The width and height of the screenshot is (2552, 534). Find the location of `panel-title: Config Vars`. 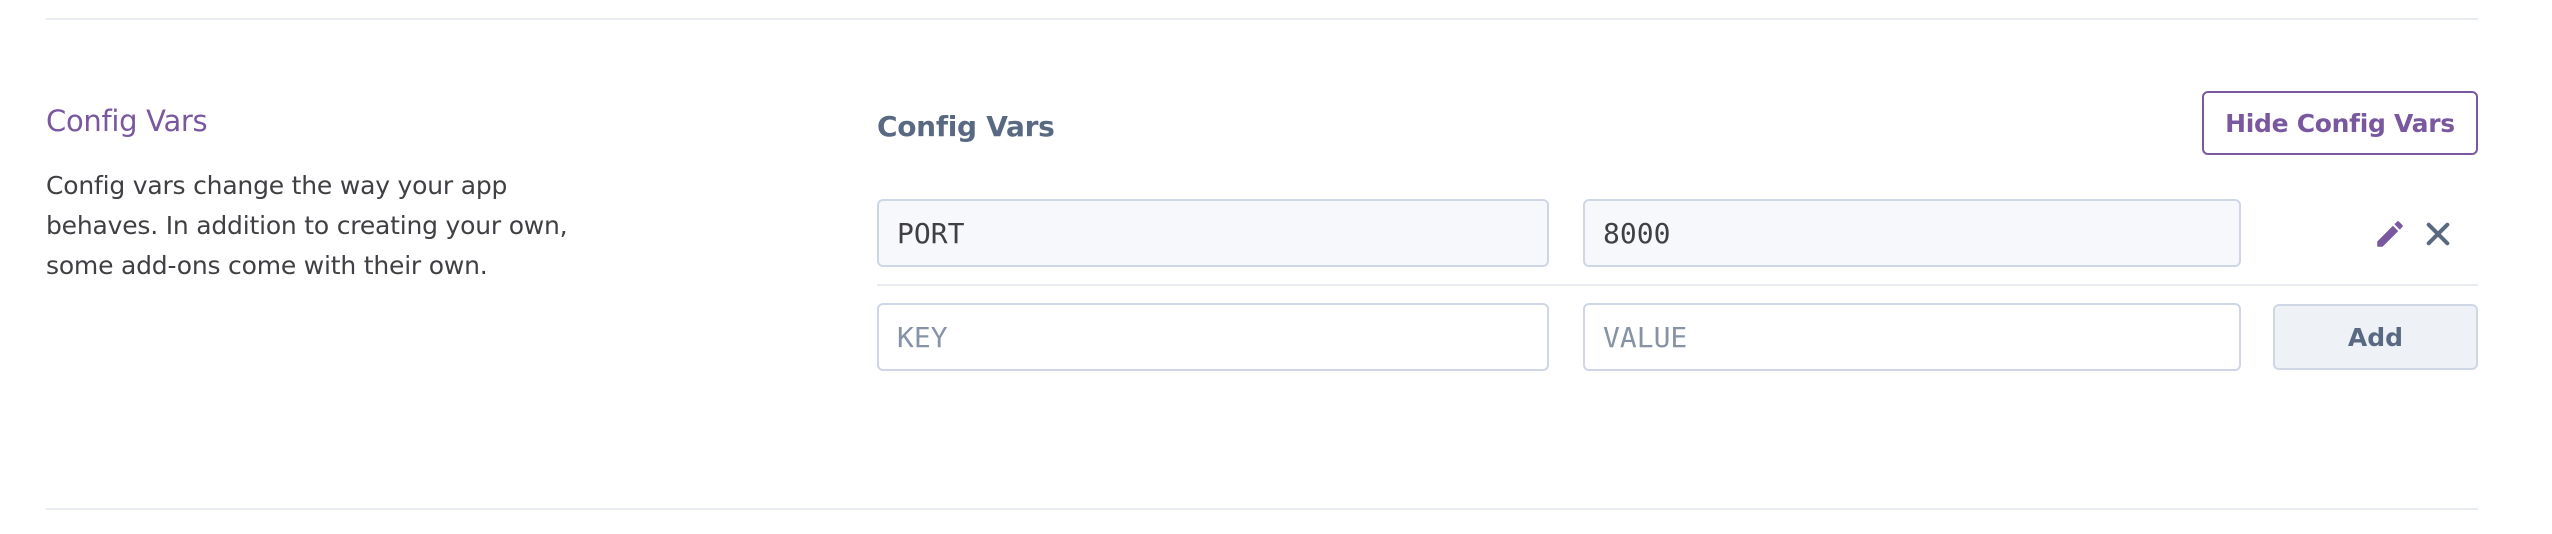

panel-title: Config Vars is located at coordinates (966, 126).